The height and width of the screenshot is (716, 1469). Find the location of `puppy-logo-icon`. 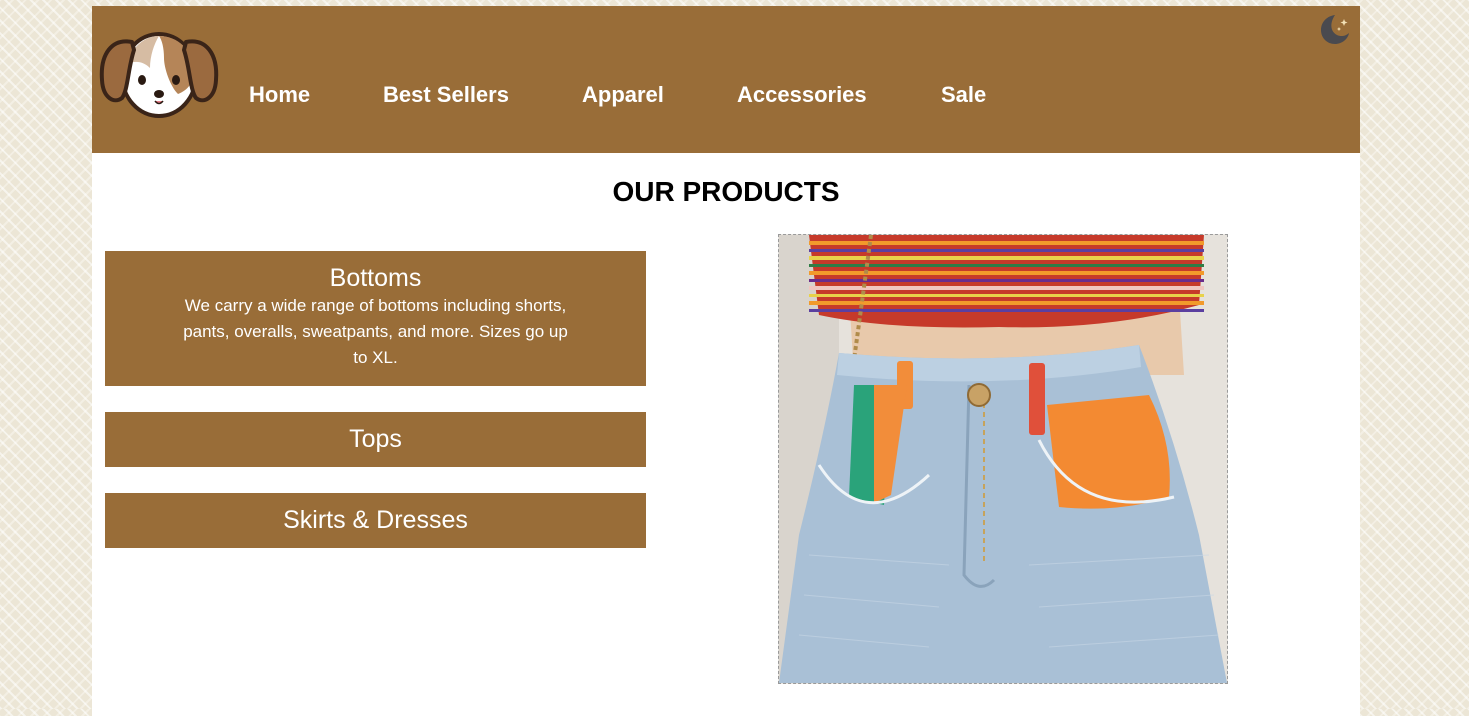

puppy-logo-icon is located at coordinates (159, 74).